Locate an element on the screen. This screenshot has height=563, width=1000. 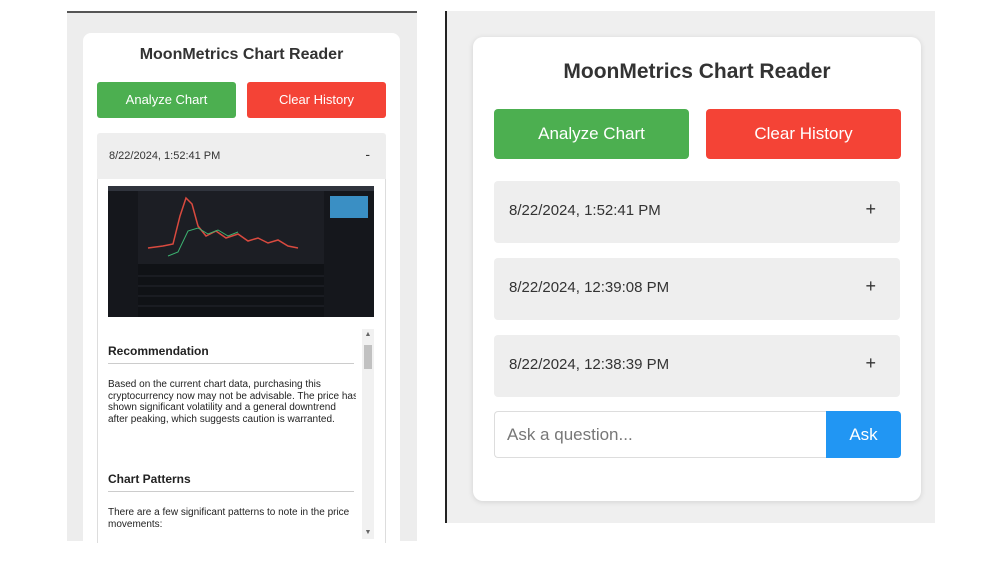
scroll-up-arrow-icon: ▲ is located at coordinates (368, 335).